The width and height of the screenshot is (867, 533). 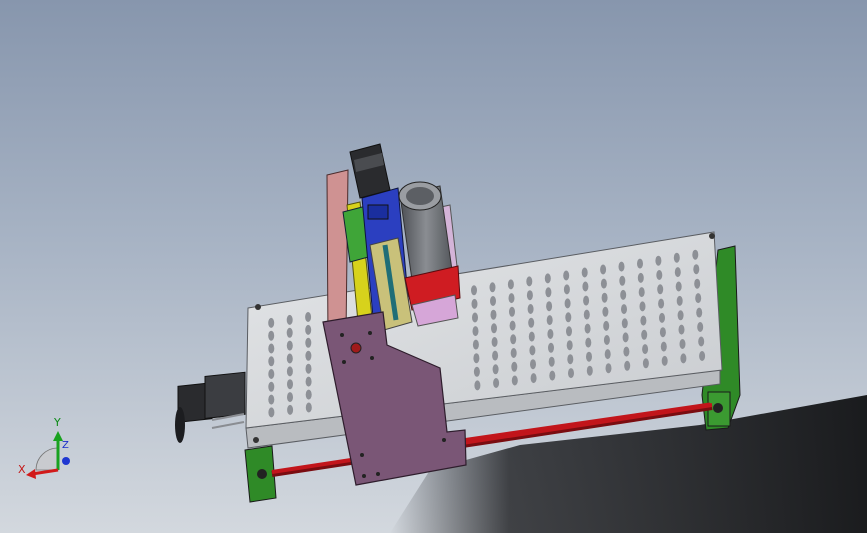 I want to click on x-axis-arrow, so click(x=45, y=472).